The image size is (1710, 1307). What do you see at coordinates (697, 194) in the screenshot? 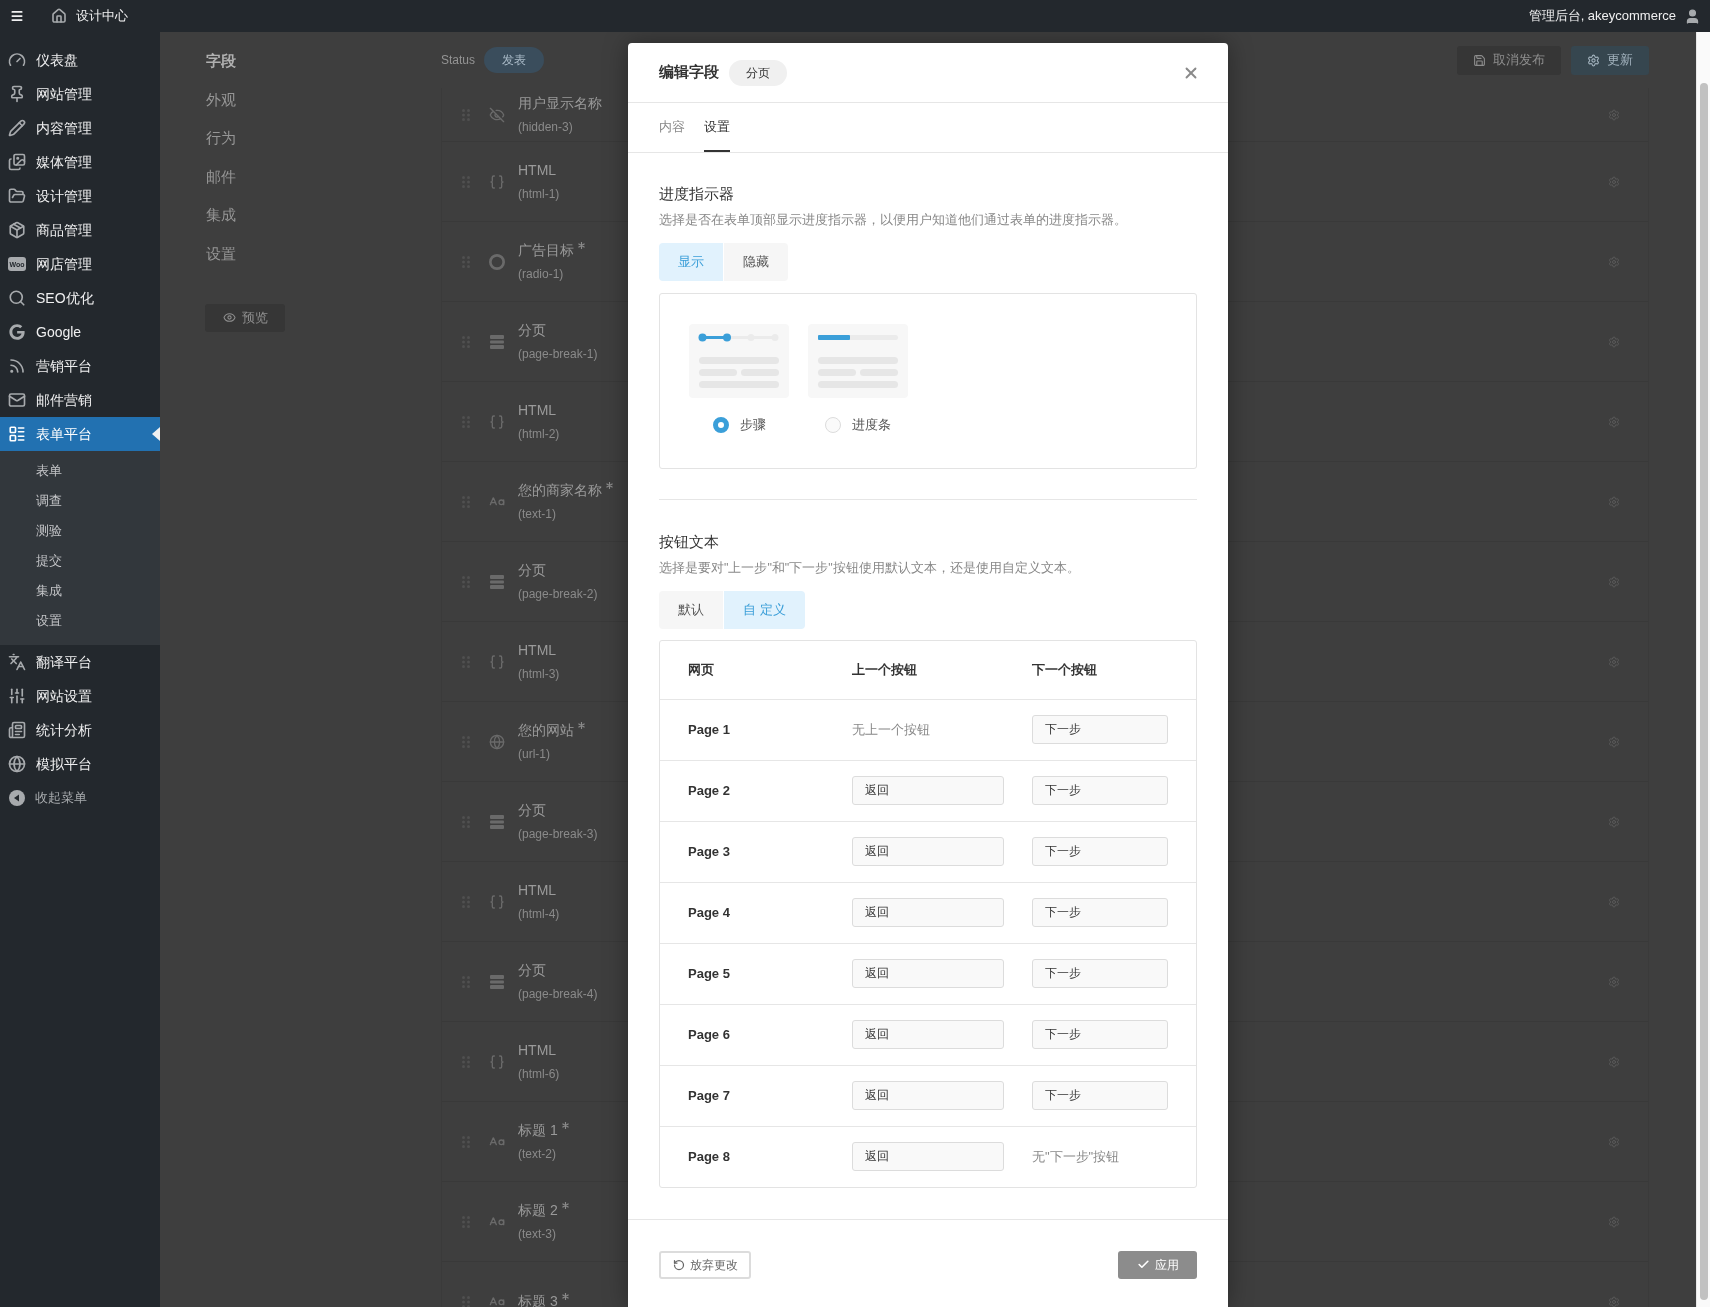
I see `section-heading: 进度指示器` at bounding box center [697, 194].